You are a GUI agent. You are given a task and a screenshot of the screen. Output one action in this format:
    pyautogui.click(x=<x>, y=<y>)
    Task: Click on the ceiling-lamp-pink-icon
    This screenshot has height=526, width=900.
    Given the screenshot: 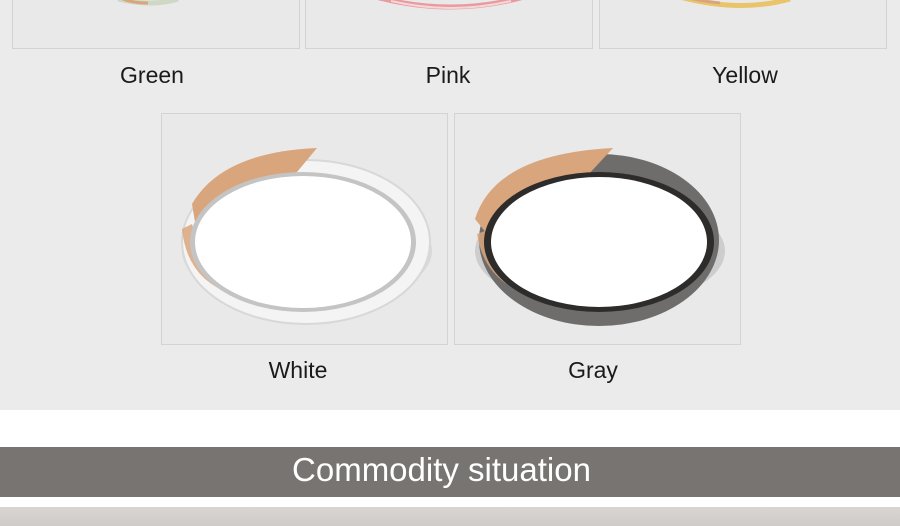 What is the action you would take?
    pyautogui.click(x=450, y=5)
    